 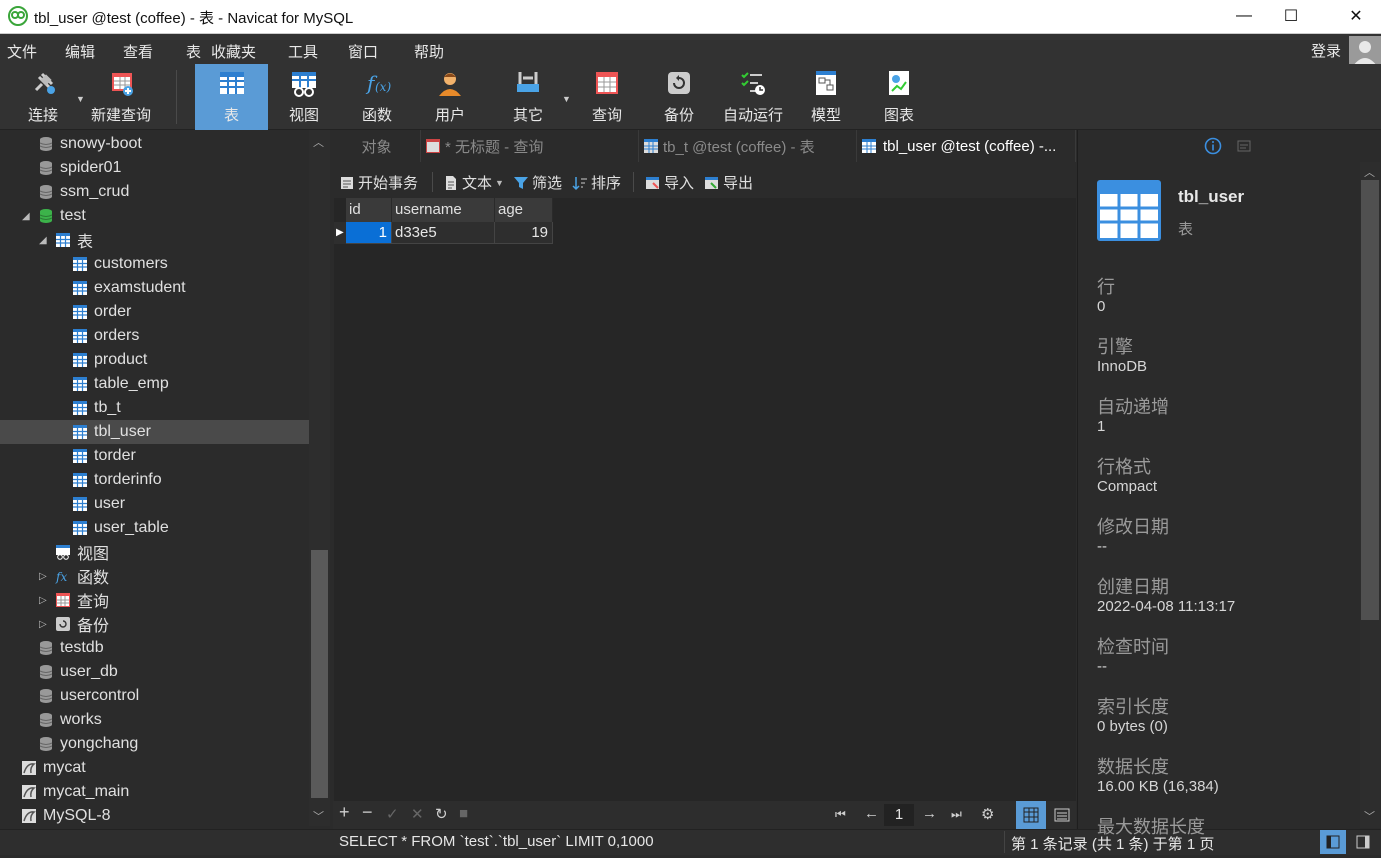 What do you see at coordinates (154, 408) in the screenshot?
I see `tree-item: tb_t` at bounding box center [154, 408].